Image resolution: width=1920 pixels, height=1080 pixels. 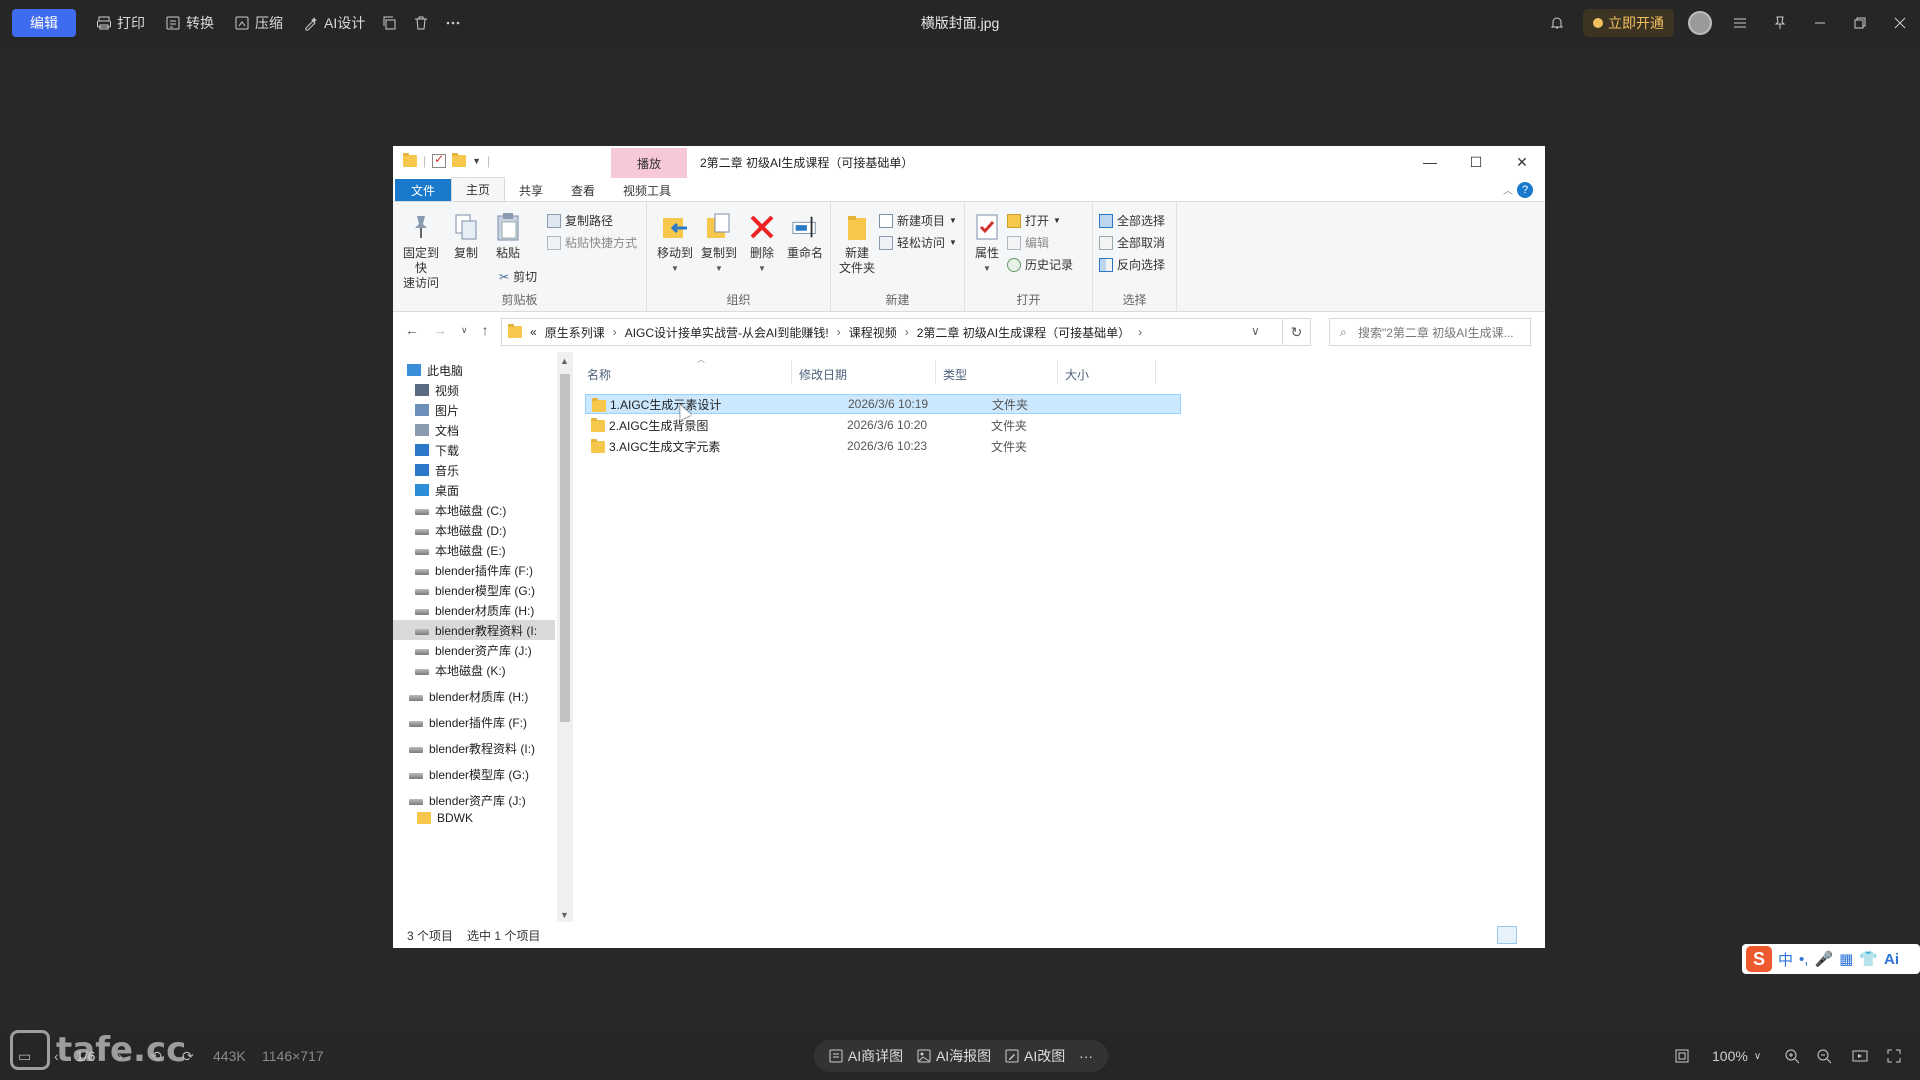 I want to click on scroll-up-icon: ▲, so click(x=564, y=361).